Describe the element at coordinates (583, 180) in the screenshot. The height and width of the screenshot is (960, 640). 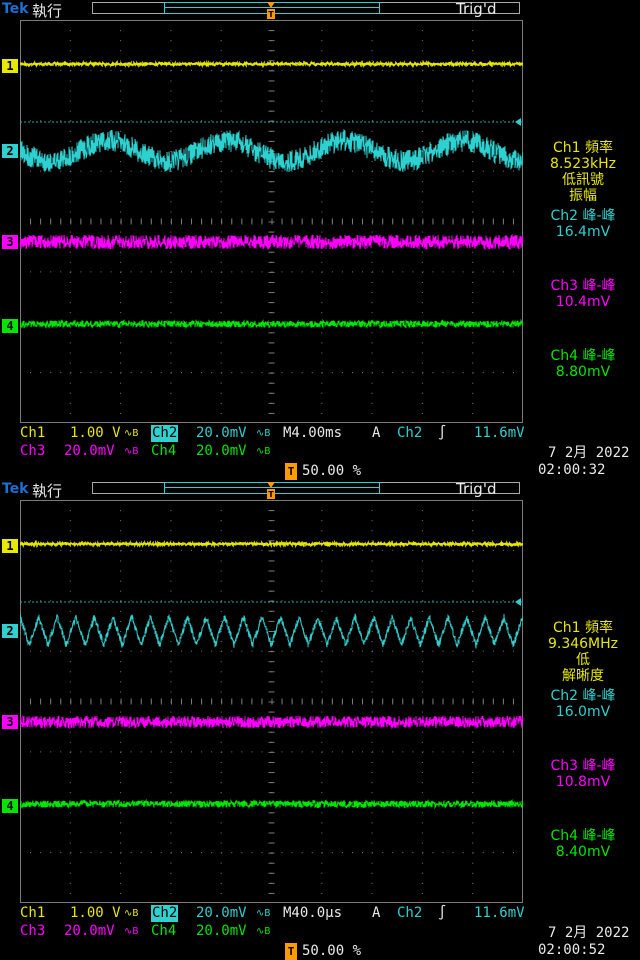
I see `ch1-measure-note: 低訊號` at that location.